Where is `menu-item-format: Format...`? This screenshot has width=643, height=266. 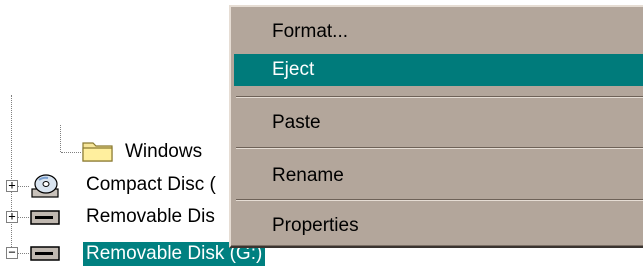
menu-item-format: Format... is located at coordinates (438, 32).